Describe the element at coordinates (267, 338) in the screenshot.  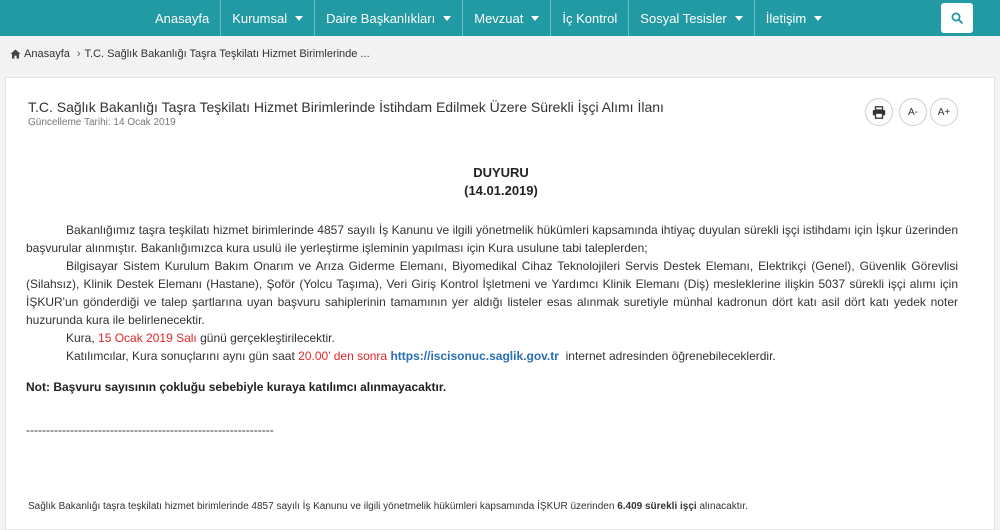
I see `draw-date-suffix: günü gerçekleştirilecektir.` at that location.